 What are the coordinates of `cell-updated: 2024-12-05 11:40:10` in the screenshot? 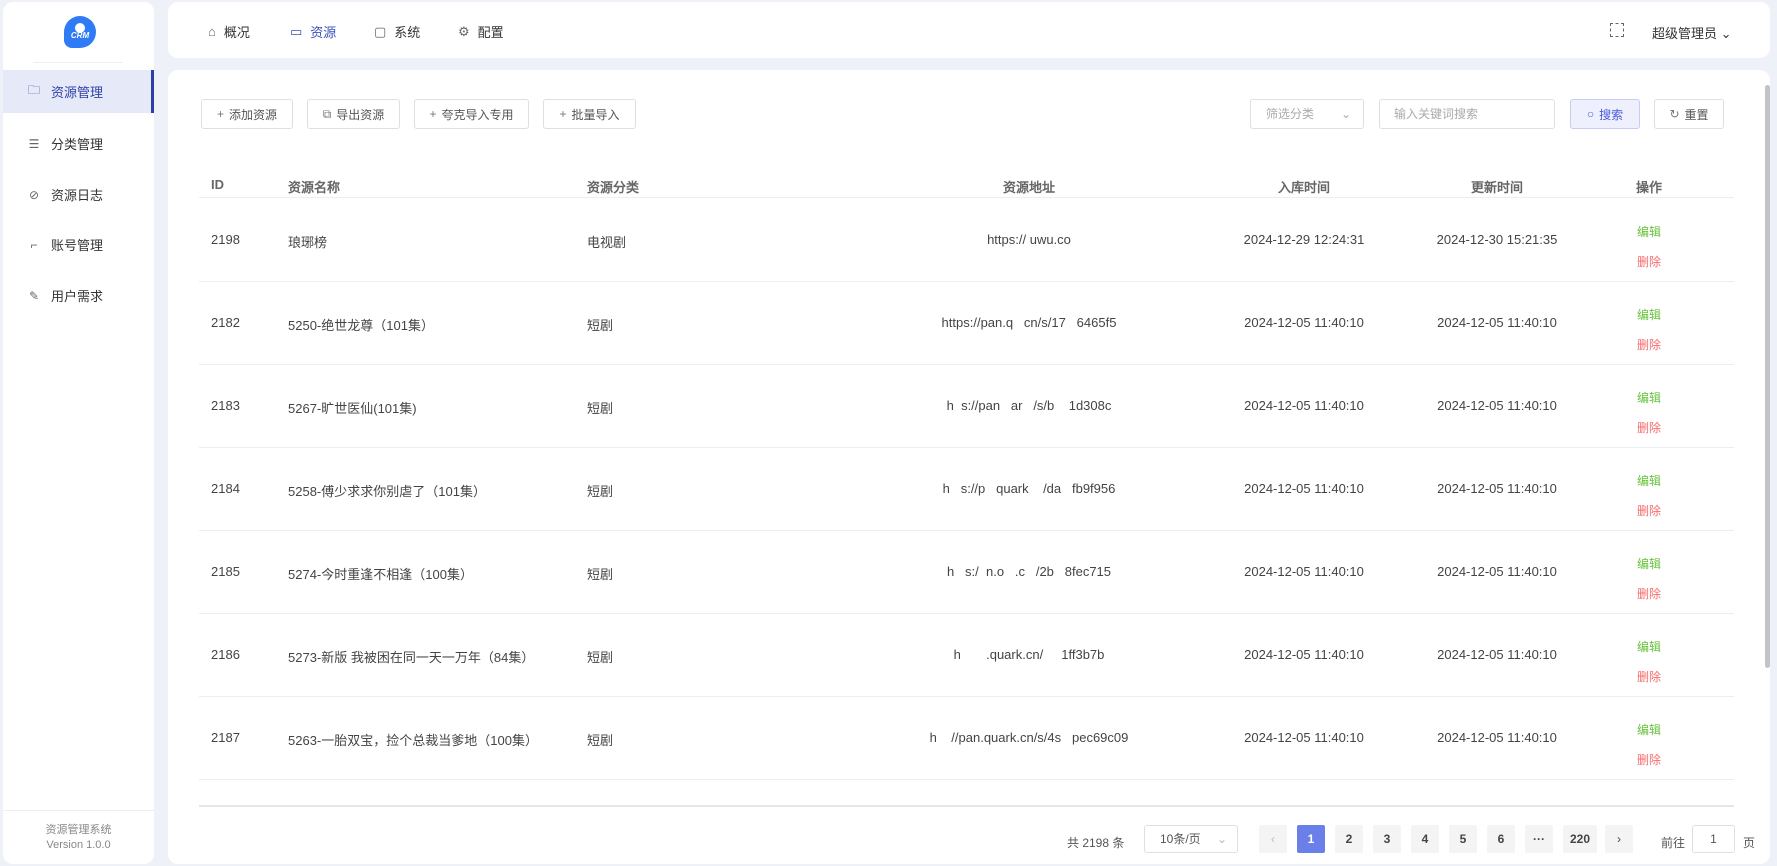 It's located at (1497, 654).